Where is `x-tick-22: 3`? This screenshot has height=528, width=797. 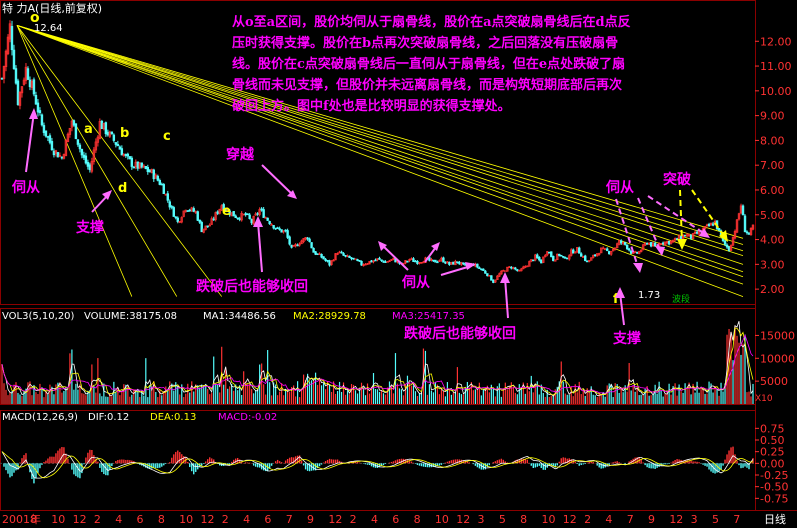 x-tick-22: 3 is located at coordinates (481, 519).